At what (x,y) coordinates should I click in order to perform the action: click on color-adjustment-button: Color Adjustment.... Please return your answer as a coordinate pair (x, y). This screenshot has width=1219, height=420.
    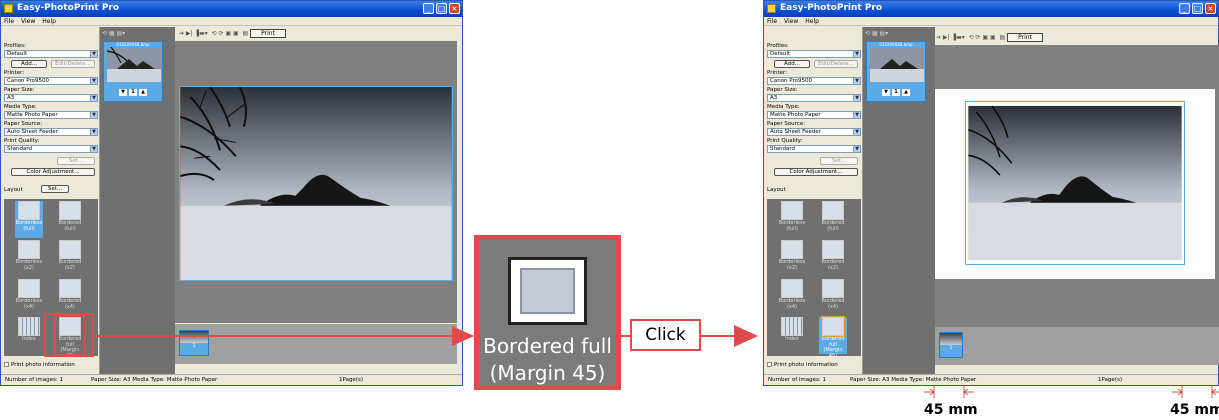
    Looking at the image, I should click on (816, 172).